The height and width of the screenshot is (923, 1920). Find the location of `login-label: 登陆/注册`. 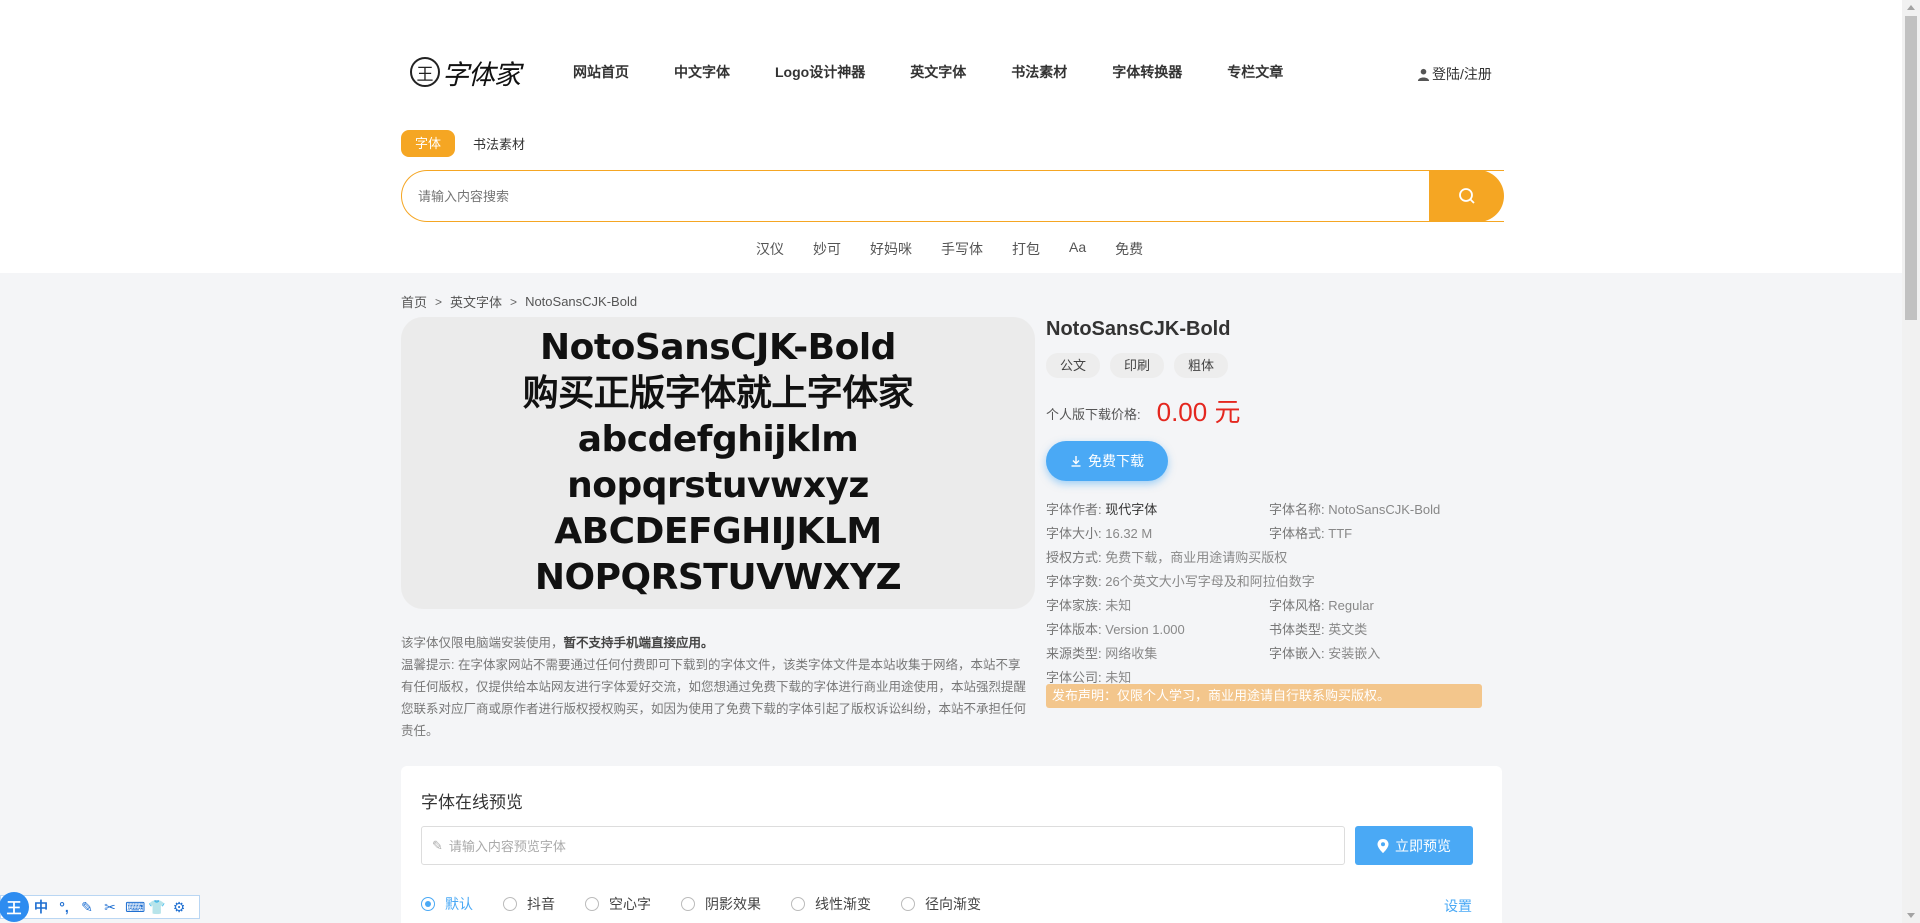

login-label: 登陆/注册 is located at coordinates (1462, 74).